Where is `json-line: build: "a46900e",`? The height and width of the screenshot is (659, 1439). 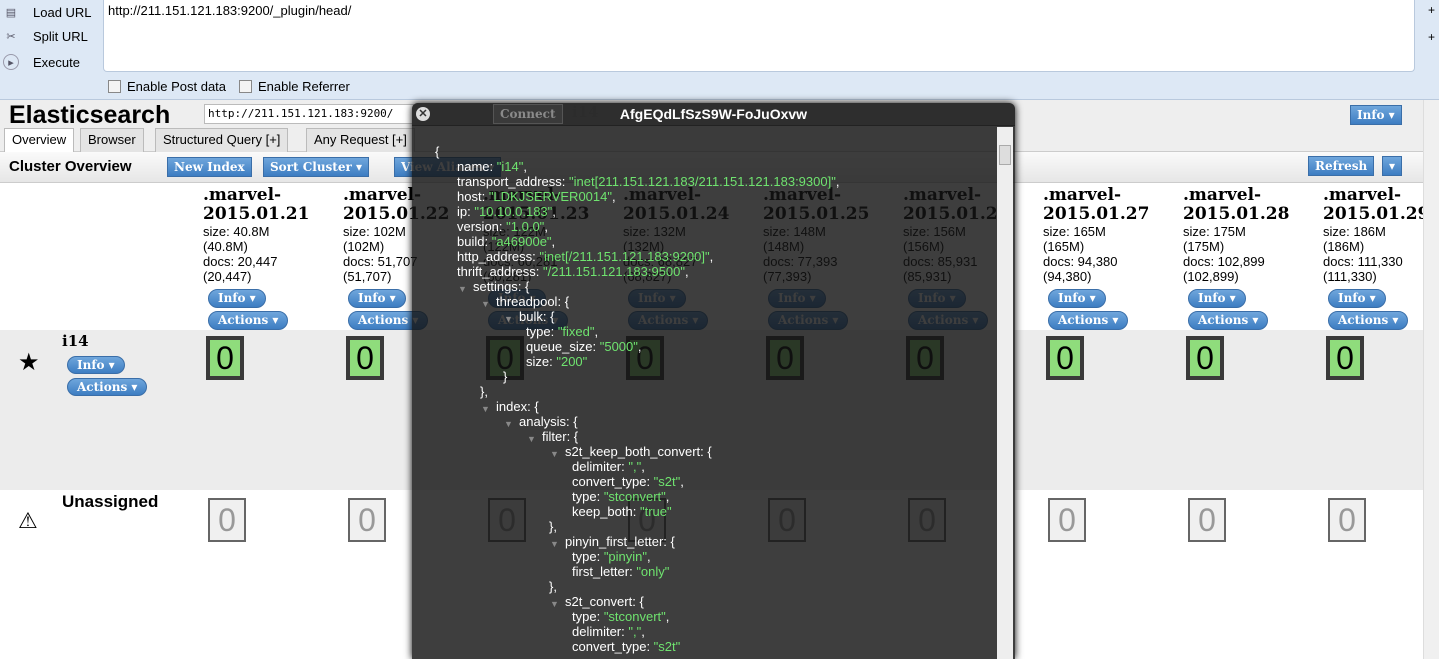 json-line: build: "a46900e", is located at coordinates (506, 241).